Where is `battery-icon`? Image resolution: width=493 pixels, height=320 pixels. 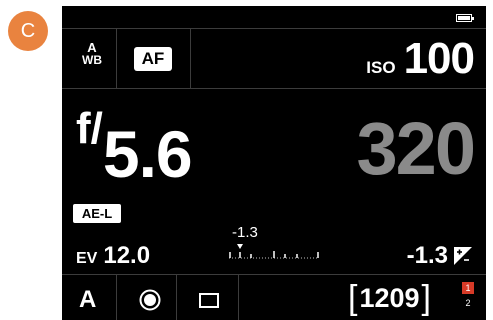
battery-icon is located at coordinates (465, 18).